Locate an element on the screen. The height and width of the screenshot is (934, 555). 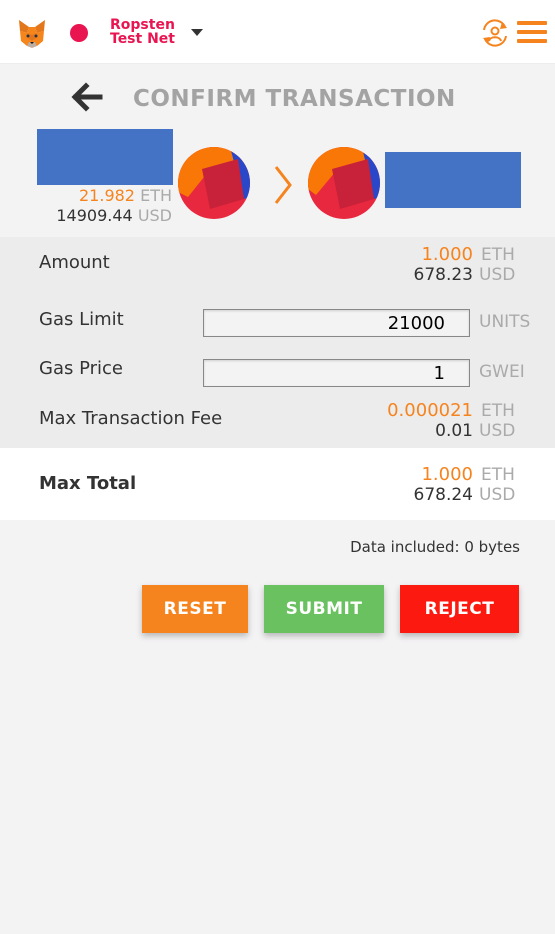
page-title: CONFIRM TRANSACTION is located at coordinates (294, 99).